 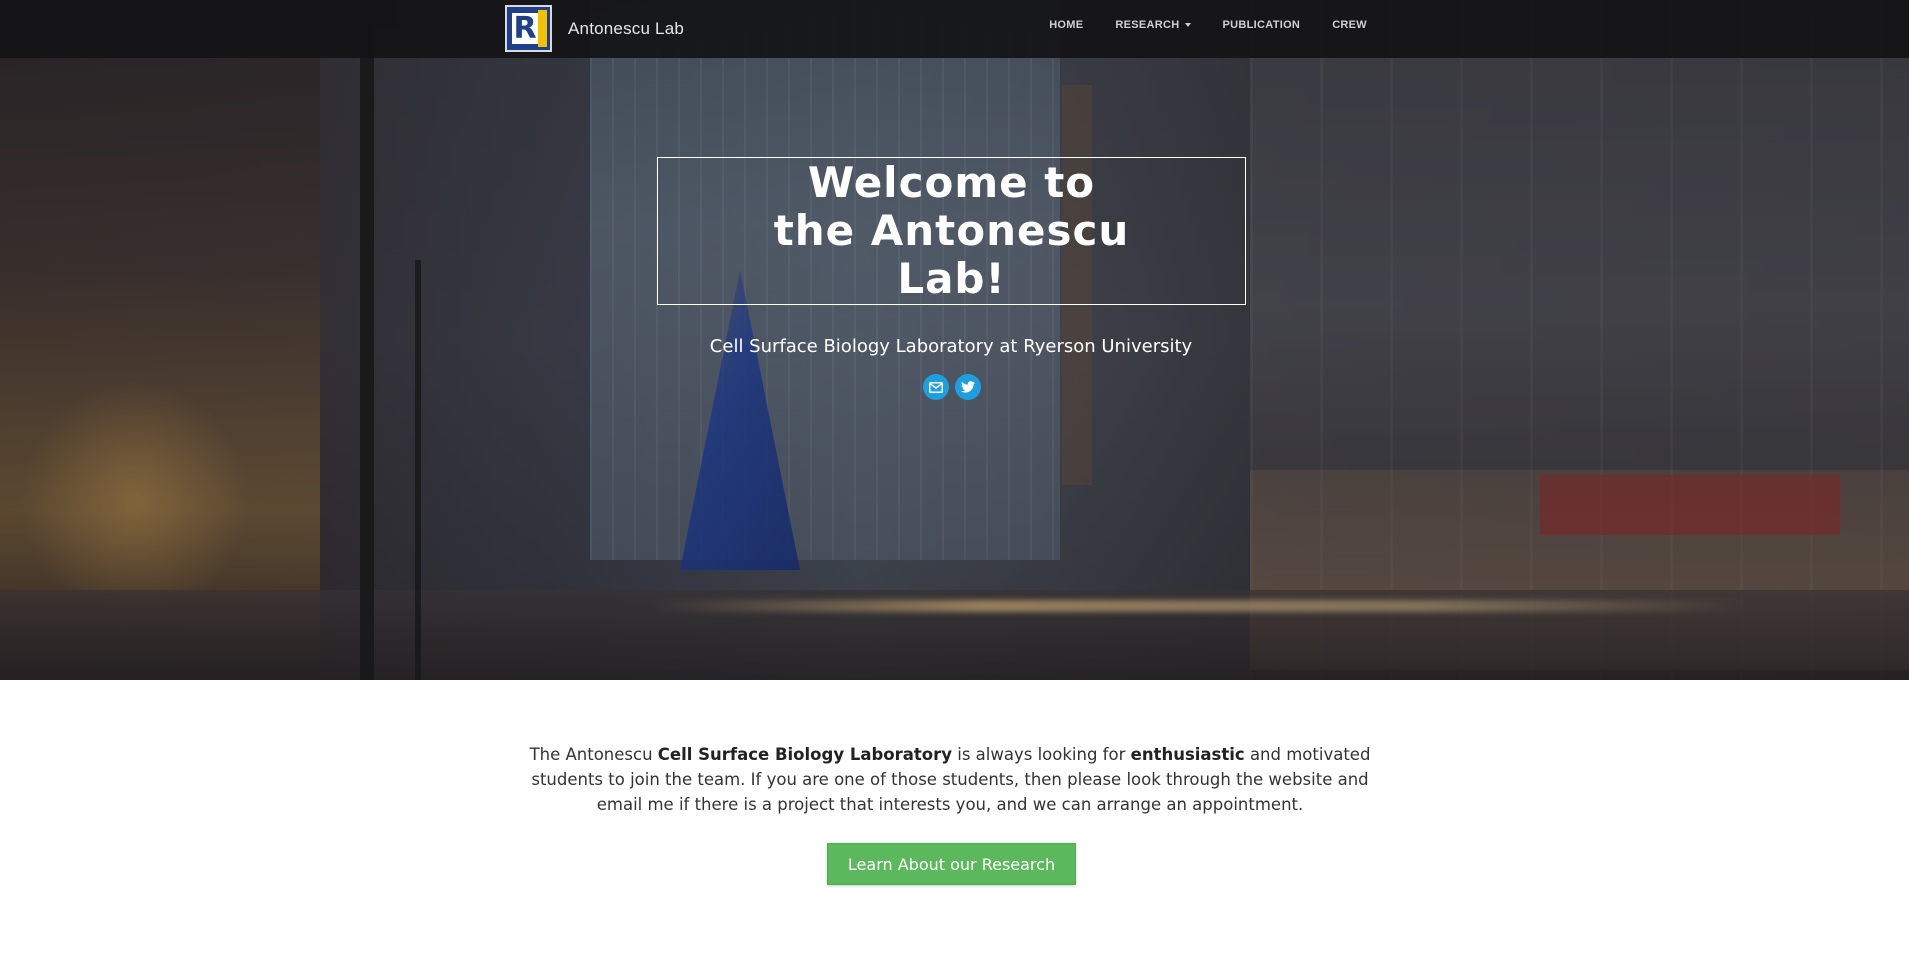 I want to click on learn-research-button: Learn About our Research, so click(x=951, y=864).